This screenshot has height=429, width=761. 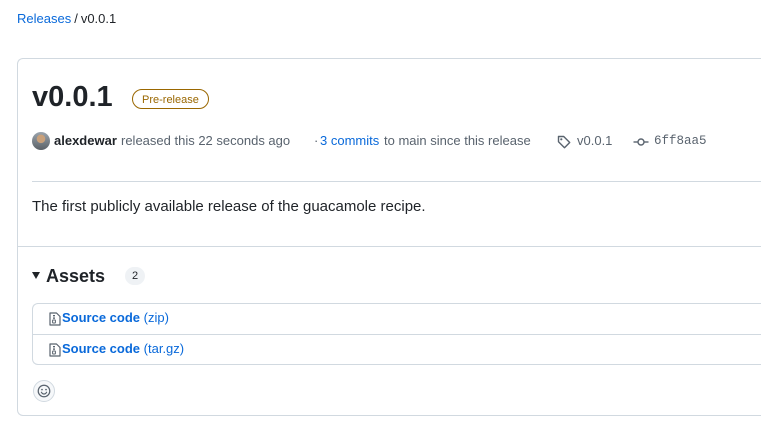 I want to click on assets-list: Source code (zip) Source code (tar.gz), so click(x=396, y=334).